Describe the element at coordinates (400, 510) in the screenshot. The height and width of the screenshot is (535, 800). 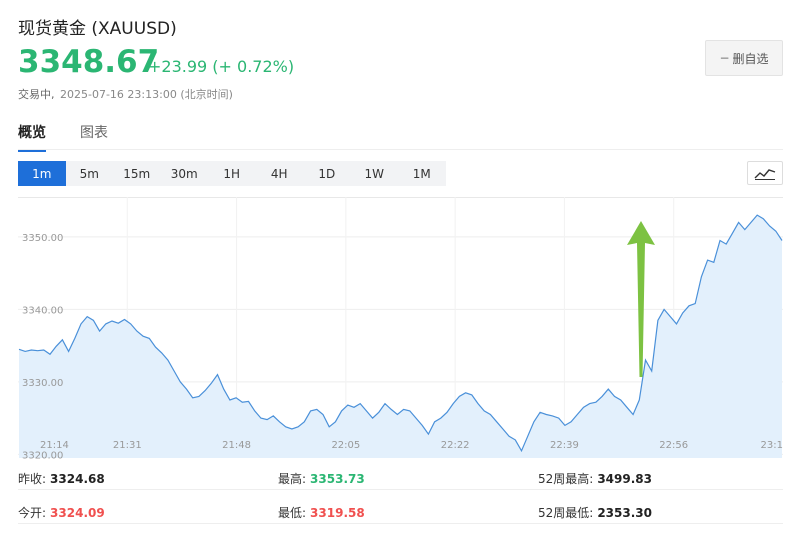
I see `stats-row-2: 今开: 3324.09 最低: 3319.58 52周最低: 2353.30` at that location.